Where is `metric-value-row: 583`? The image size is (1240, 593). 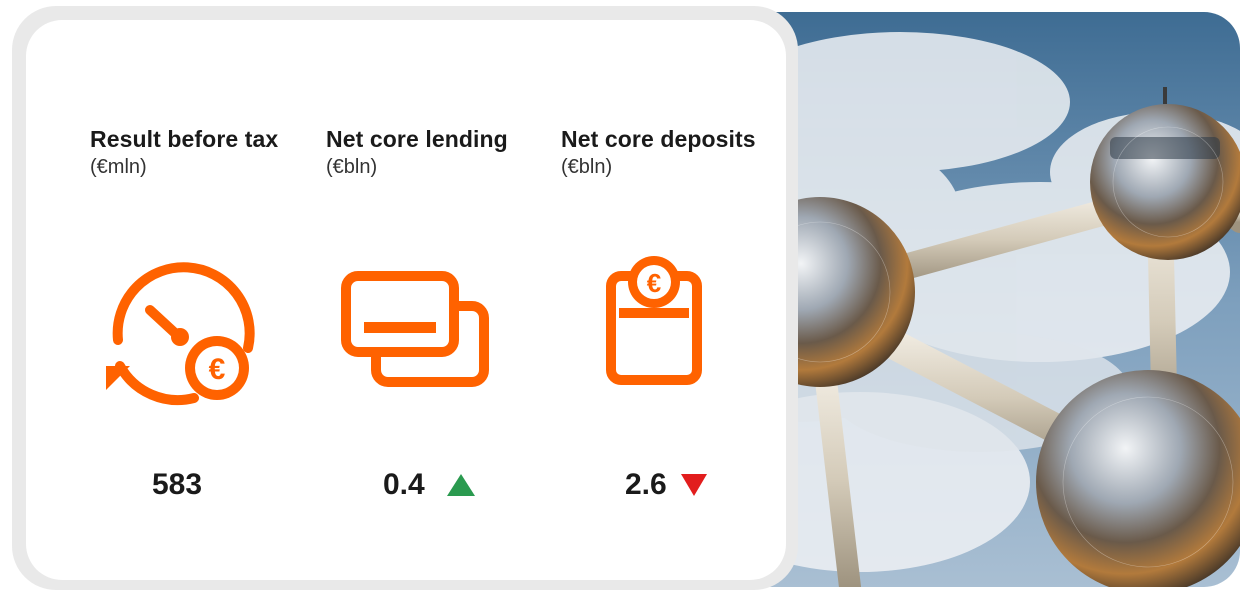
metric-value-row: 583 is located at coordinates (177, 485).